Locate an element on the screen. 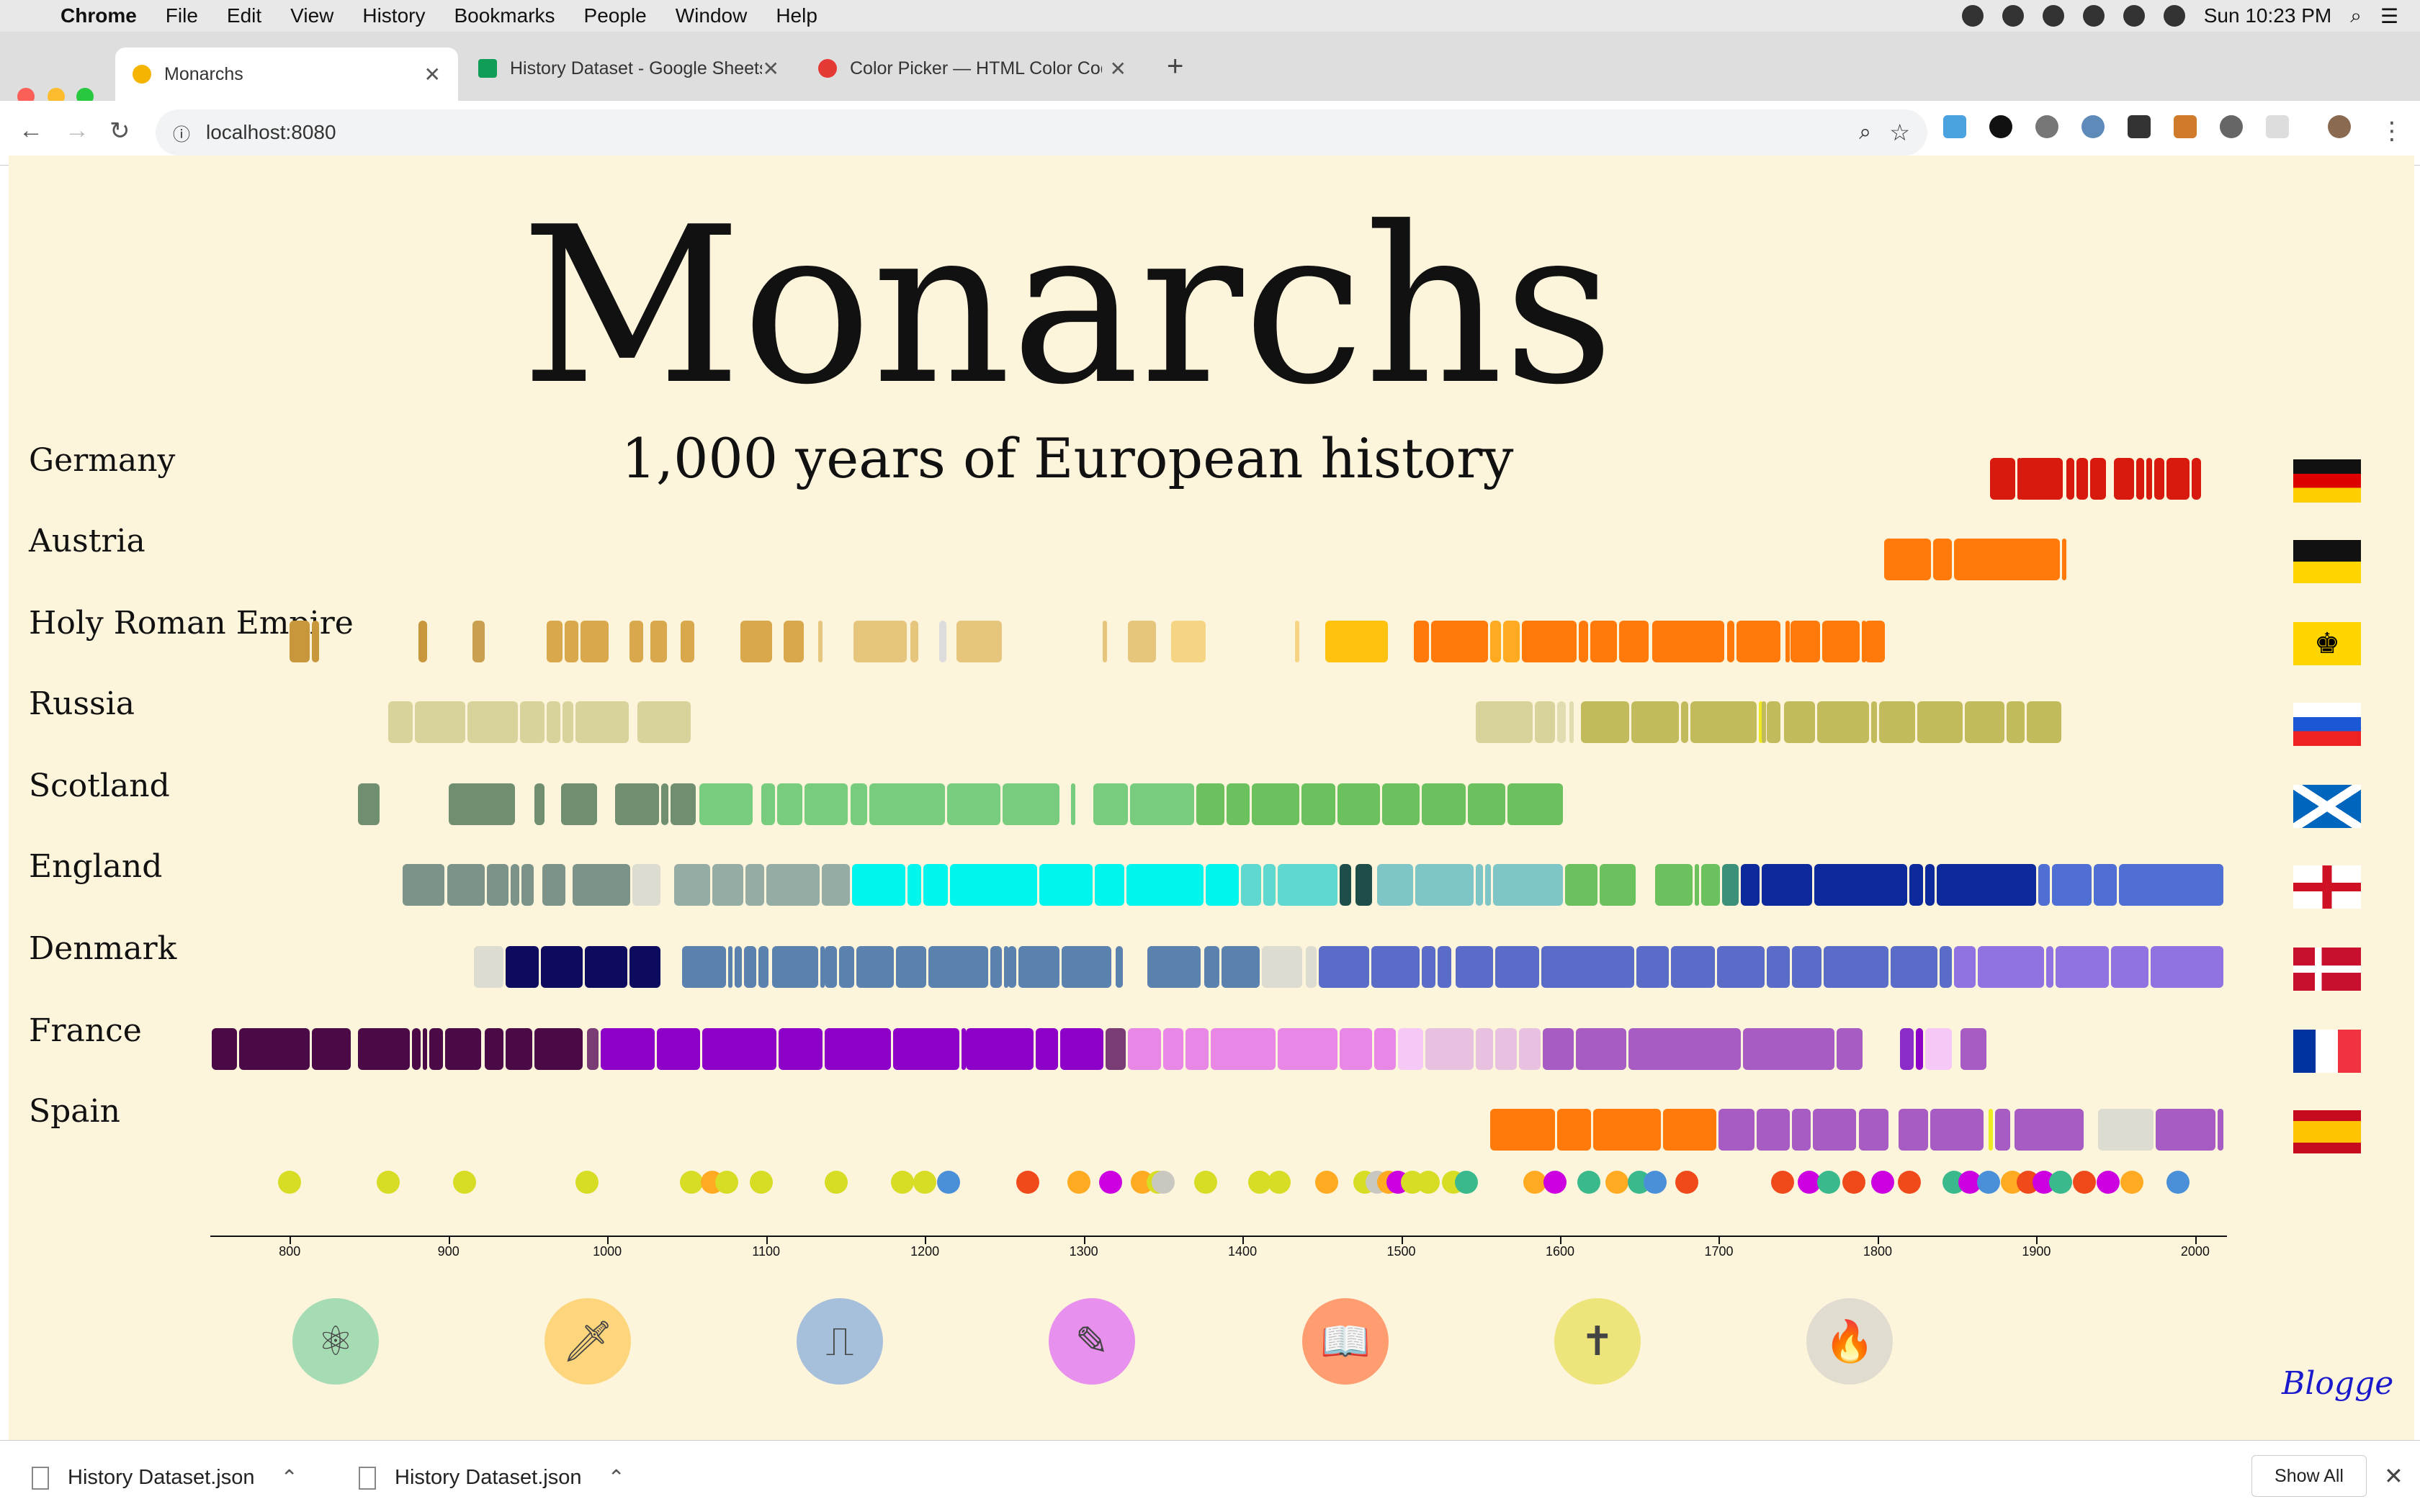  volume-icon is located at coordinates (2134, 16).